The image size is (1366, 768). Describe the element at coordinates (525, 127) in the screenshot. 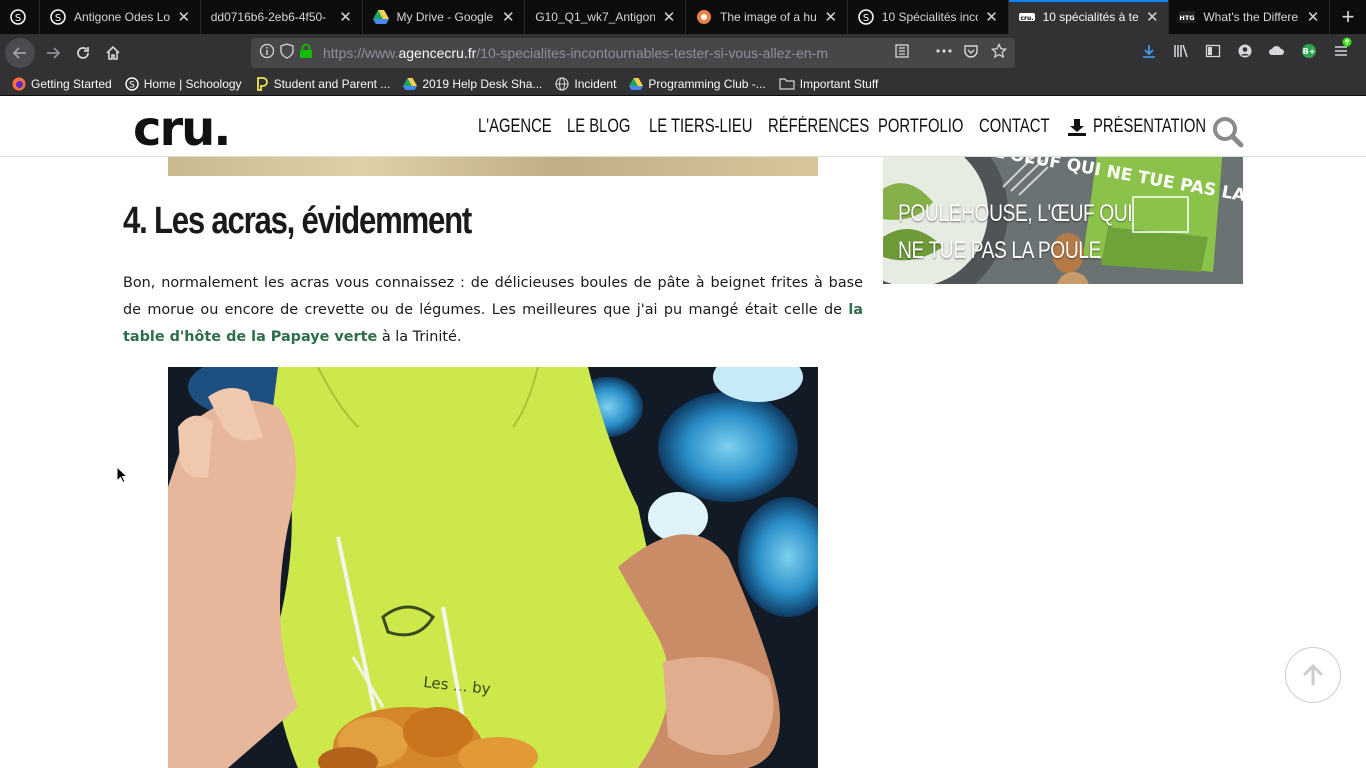

I see `nav-agence: L'AGENCE` at that location.